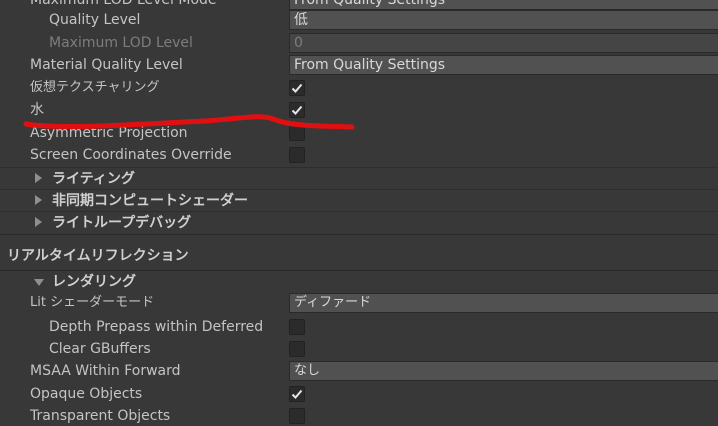 The width and height of the screenshot is (718, 426). Describe the element at coordinates (359, 178) in the screenshot. I see `foldout-lighting: ライティング` at that location.